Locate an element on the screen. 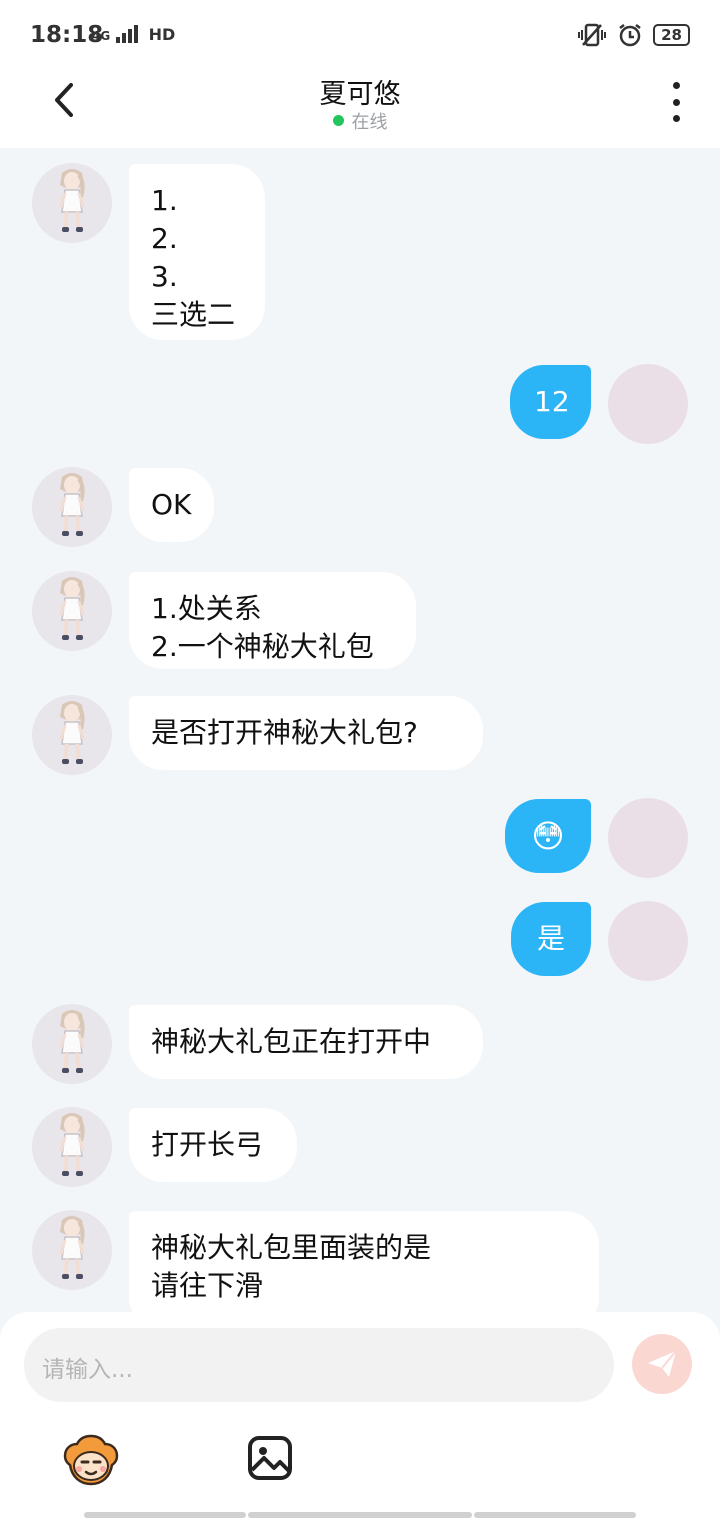 This screenshot has width=720, height=1520. emoji-sticker-icon is located at coordinates (91, 1460).